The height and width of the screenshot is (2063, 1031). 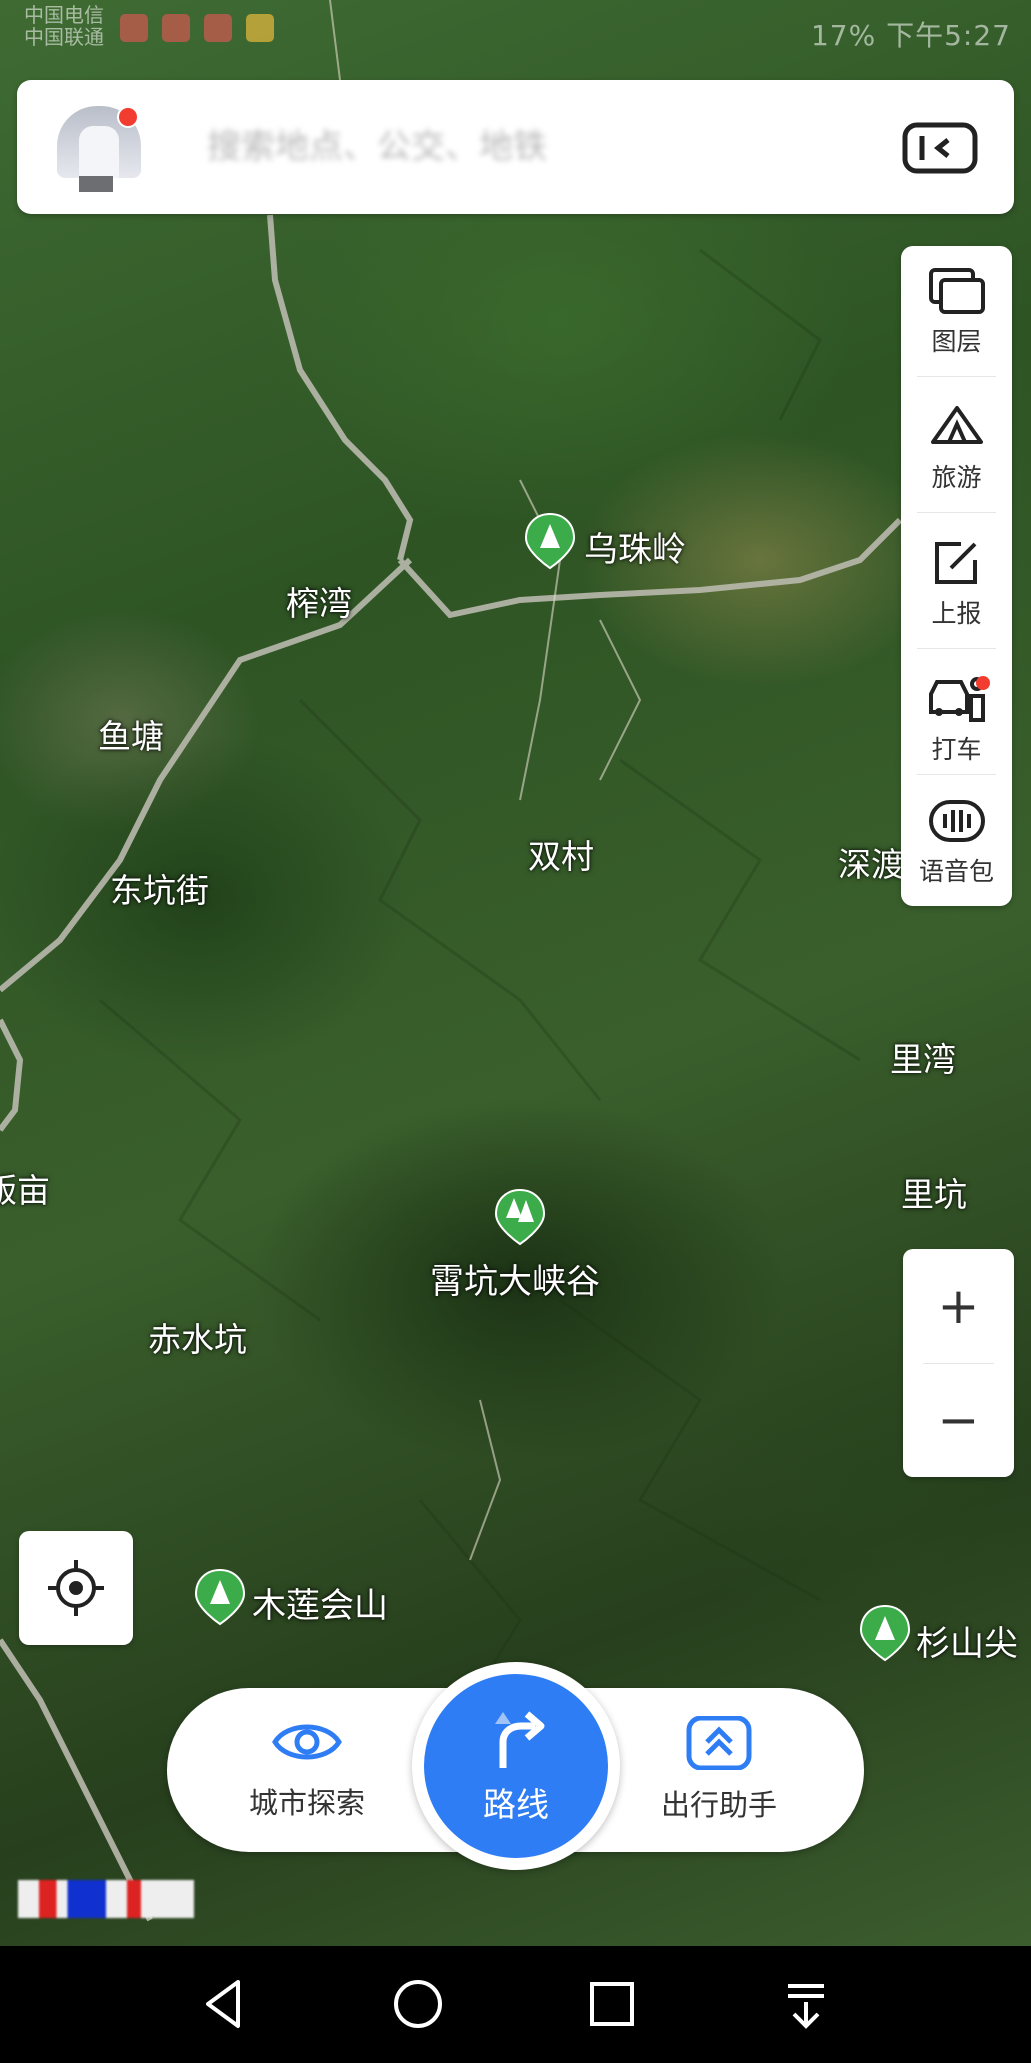 What do you see at coordinates (871, 862) in the screenshot?
I see `place-label-shendu: 深渡` at bounding box center [871, 862].